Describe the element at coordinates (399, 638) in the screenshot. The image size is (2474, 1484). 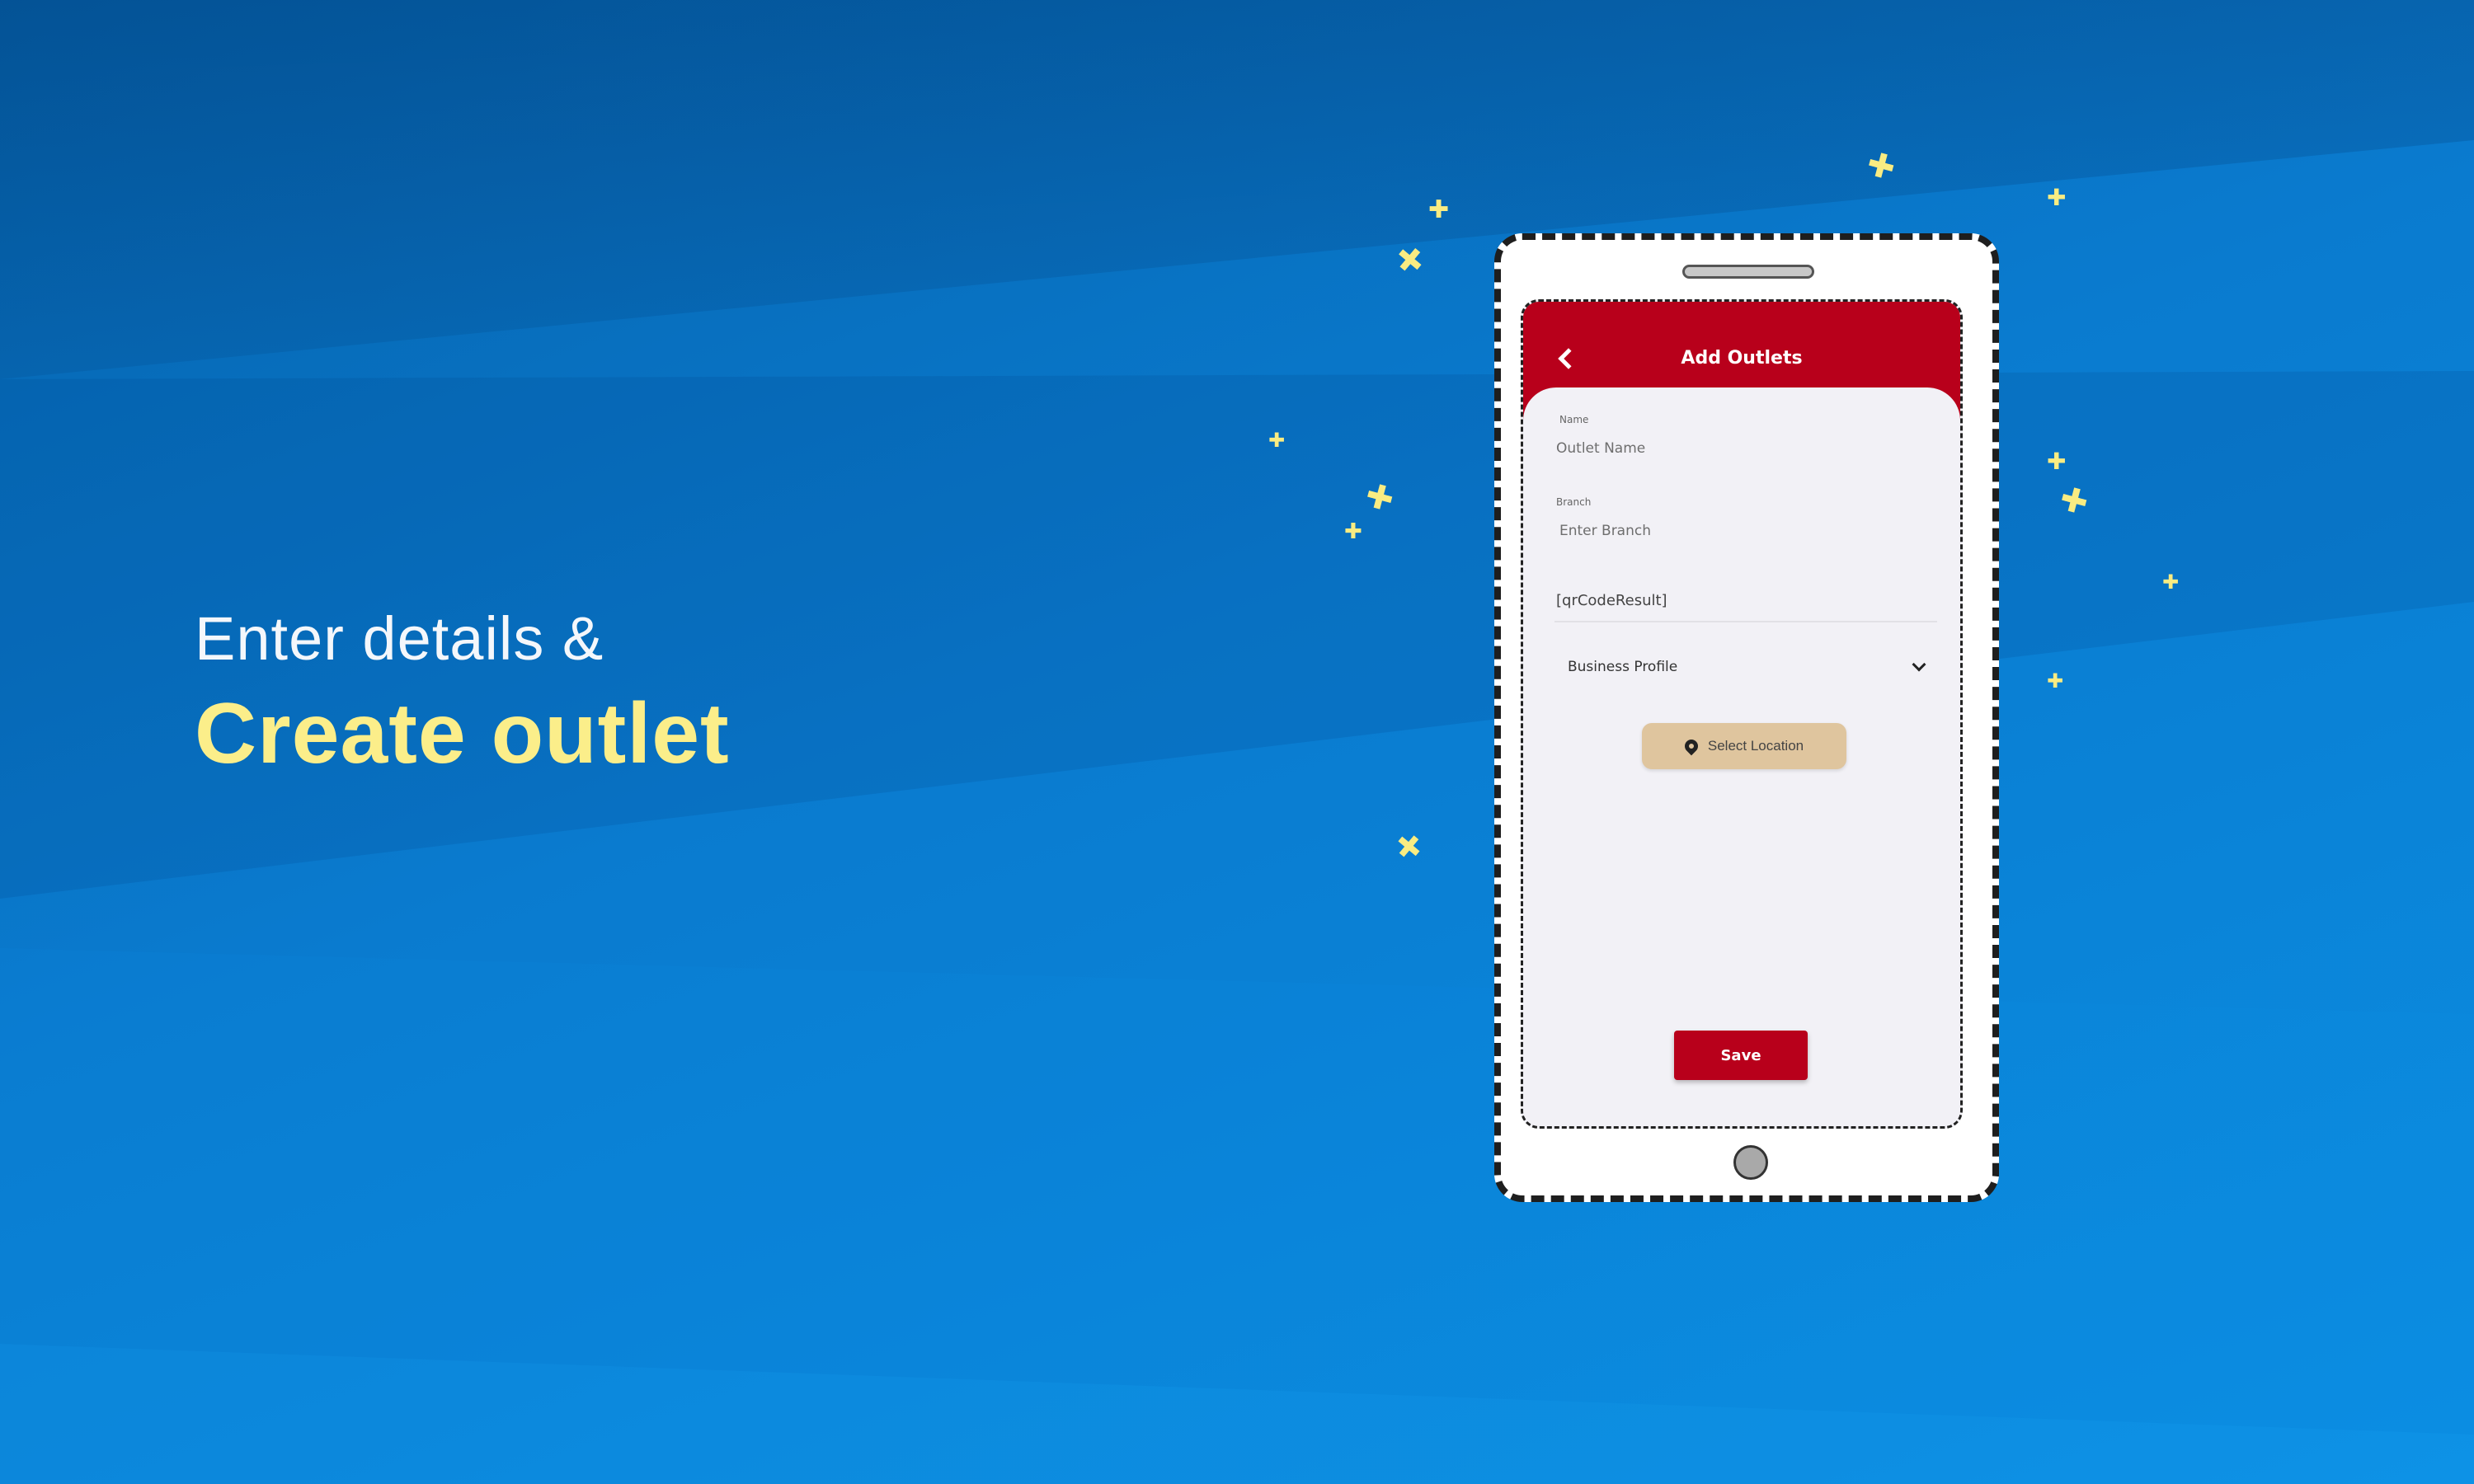
I see `headline-line-1: Enter details &` at that location.